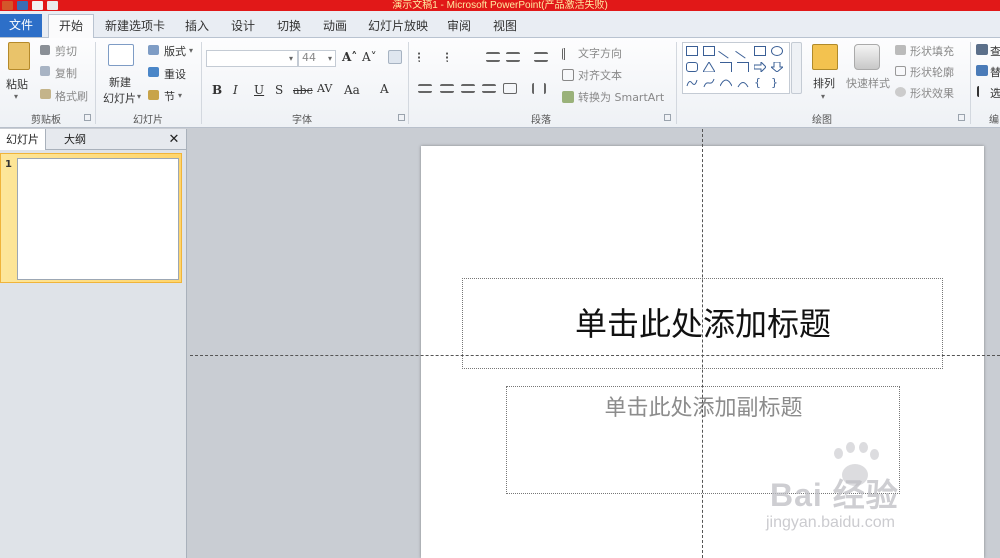 Image resolution: width=1000 pixels, height=558 pixels. Describe the element at coordinates (510, 88) in the screenshot. I see `distributed-icon` at that location.